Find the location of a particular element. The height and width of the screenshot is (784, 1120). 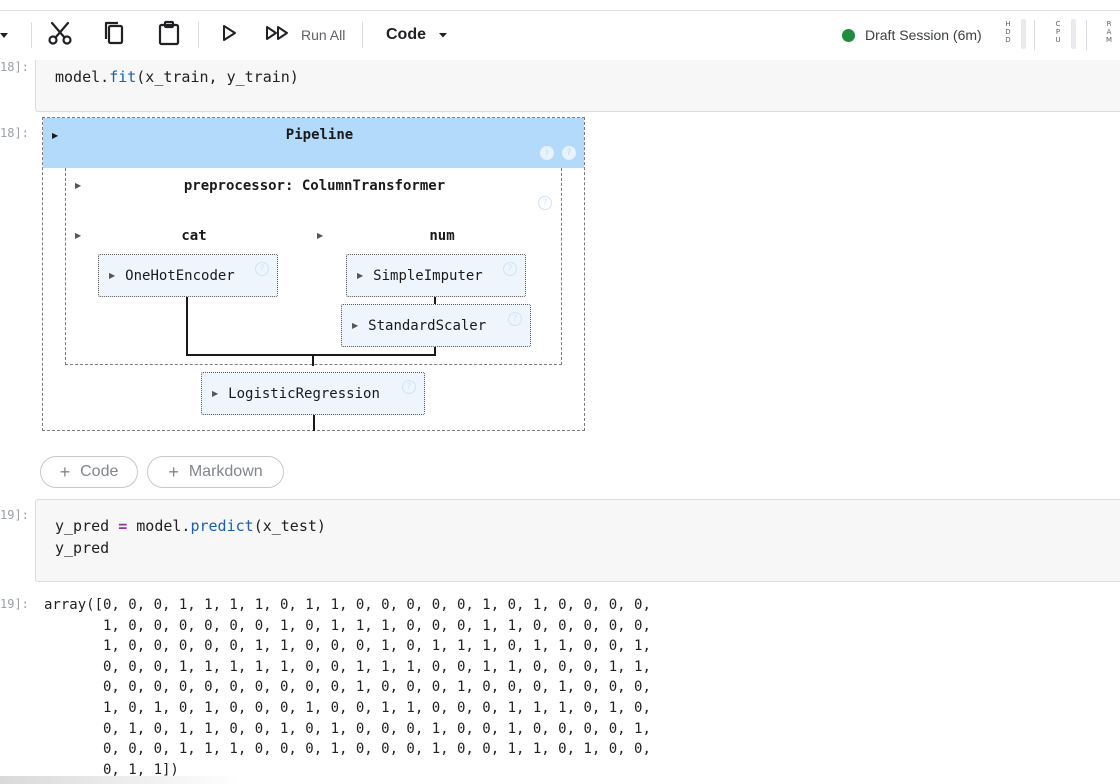

branch-cat-label: cat is located at coordinates (194, 236).